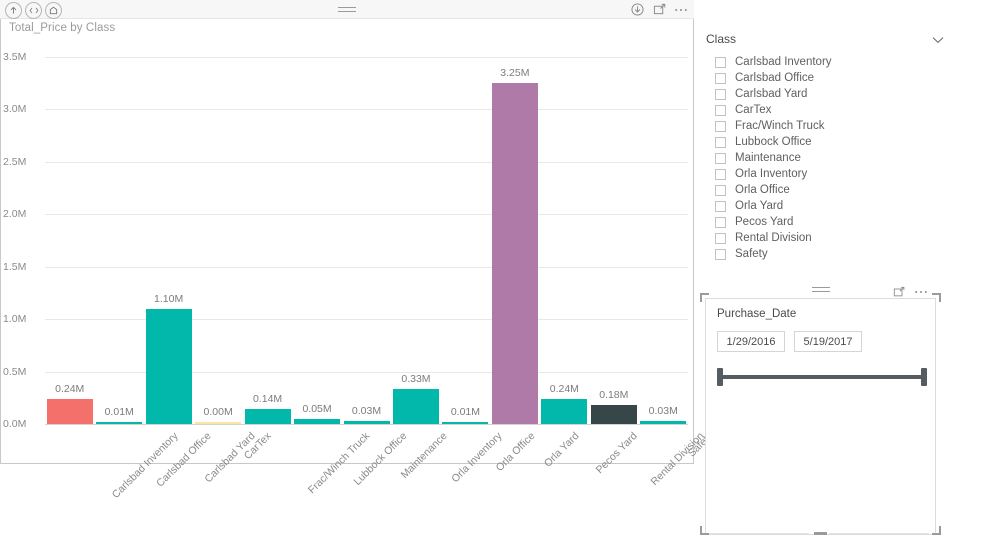  What do you see at coordinates (768, 158) in the screenshot?
I see `class-slicer-item-label: Maintenance` at bounding box center [768, 158].